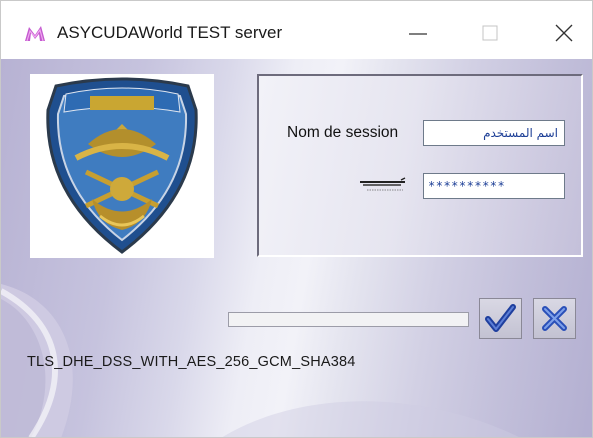  I want to click on minimize-icon, so click(418, 34).